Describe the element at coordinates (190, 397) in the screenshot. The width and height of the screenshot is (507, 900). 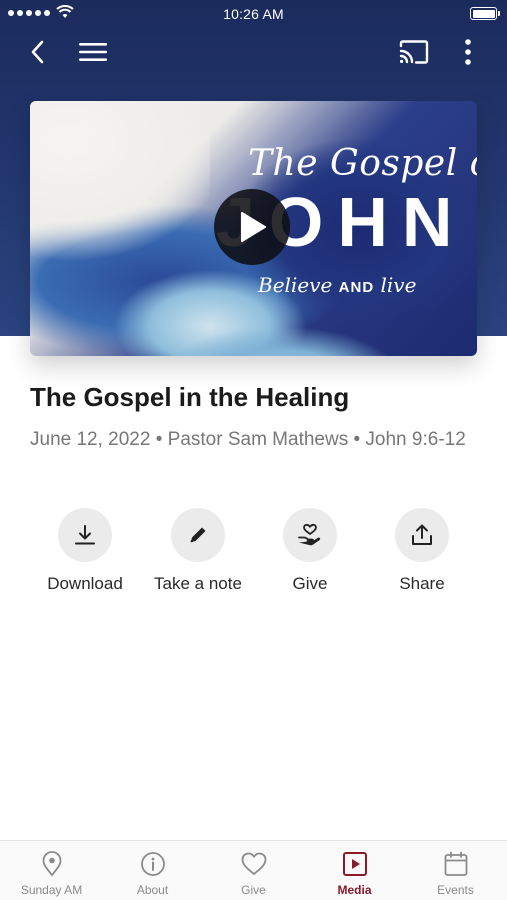
I see `sermon-title: The Gospel in the Healing` at that location.